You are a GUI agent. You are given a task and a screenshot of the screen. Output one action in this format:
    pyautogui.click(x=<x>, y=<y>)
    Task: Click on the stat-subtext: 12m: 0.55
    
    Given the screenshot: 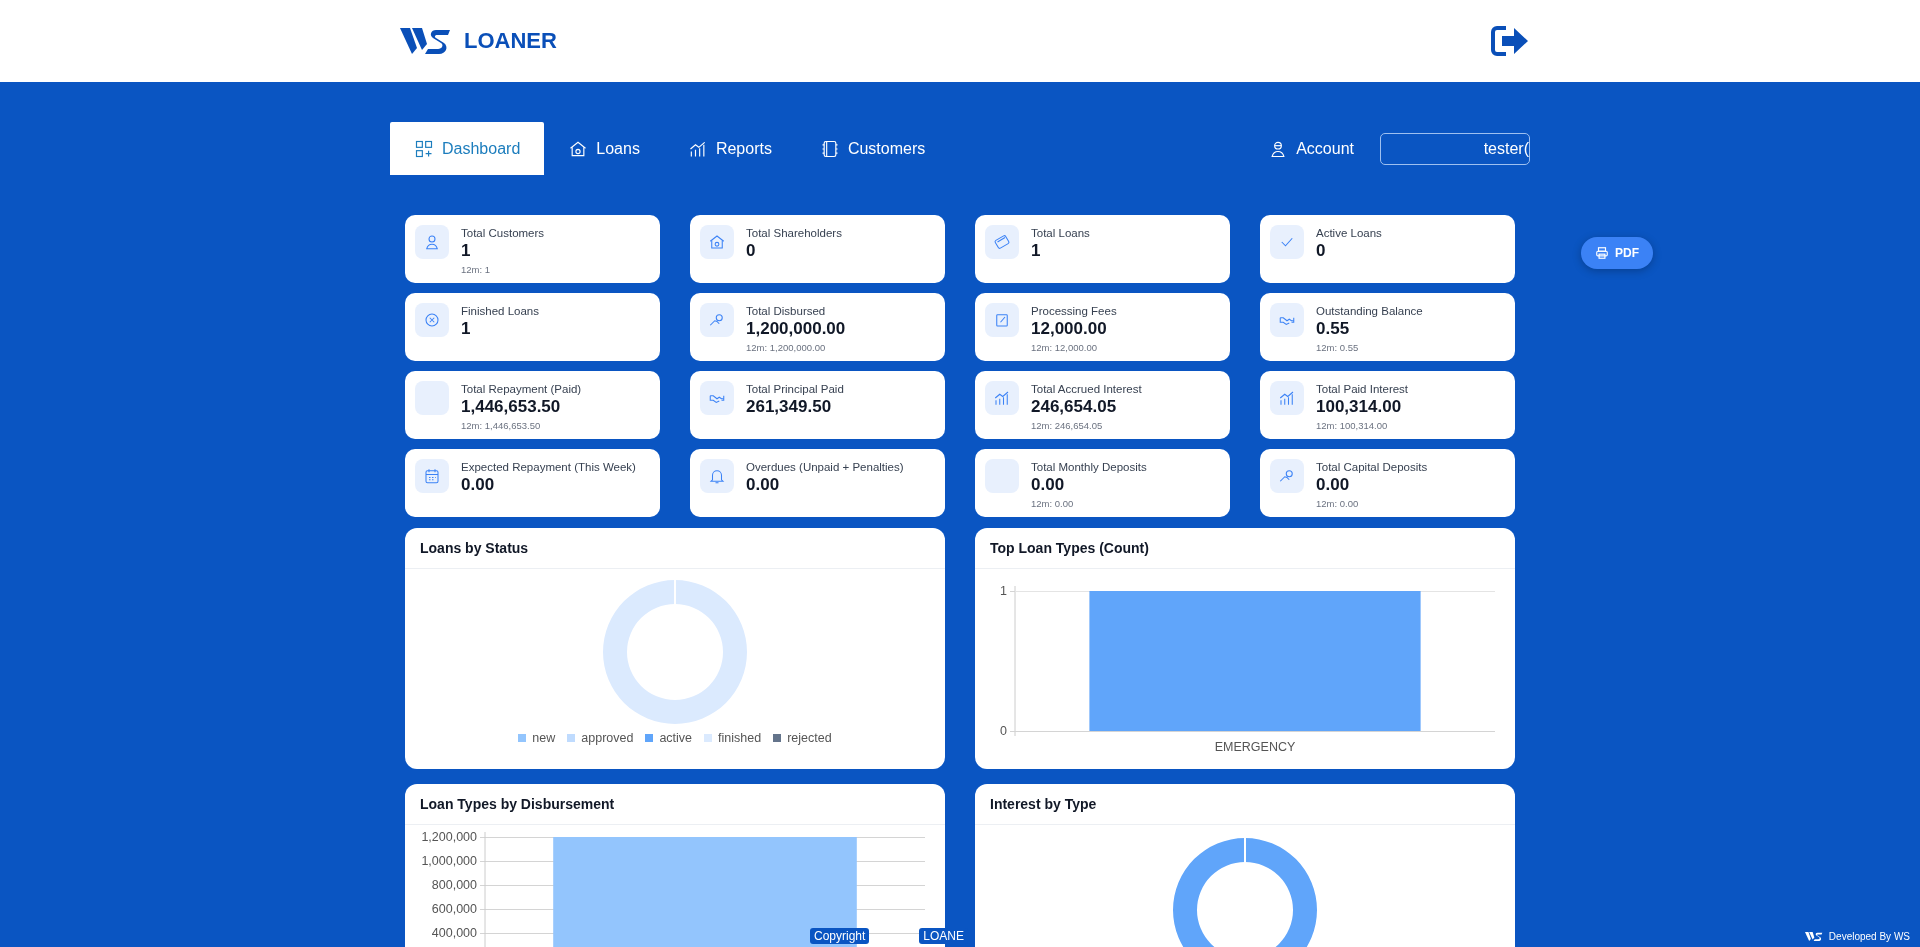 What is the action you would take?
    pyautogui.click(x=1338, y=347)
    